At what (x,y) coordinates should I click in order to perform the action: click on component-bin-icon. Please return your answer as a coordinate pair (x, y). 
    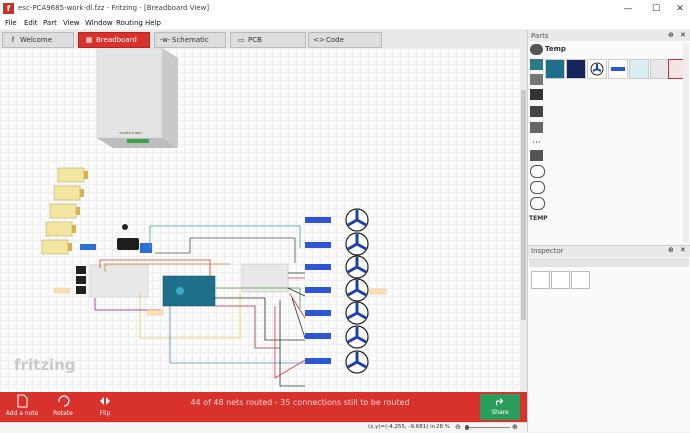
    Looking at the image, I should click on (536, 155).